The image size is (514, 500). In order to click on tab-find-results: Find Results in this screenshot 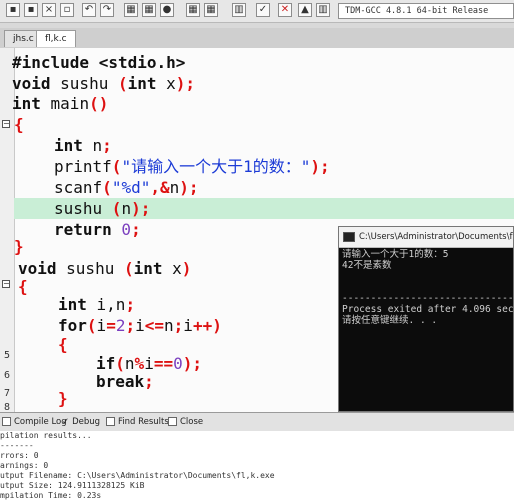, I will do `click(137, 422)`.